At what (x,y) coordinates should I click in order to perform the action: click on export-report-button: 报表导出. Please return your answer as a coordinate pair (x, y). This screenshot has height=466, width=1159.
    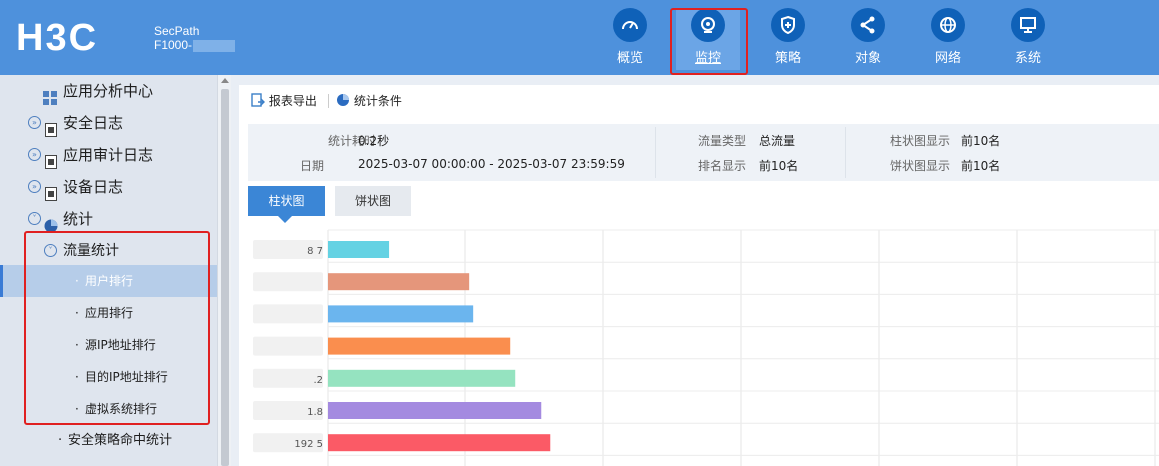
    Looking at the image, I should click on (284, 101).